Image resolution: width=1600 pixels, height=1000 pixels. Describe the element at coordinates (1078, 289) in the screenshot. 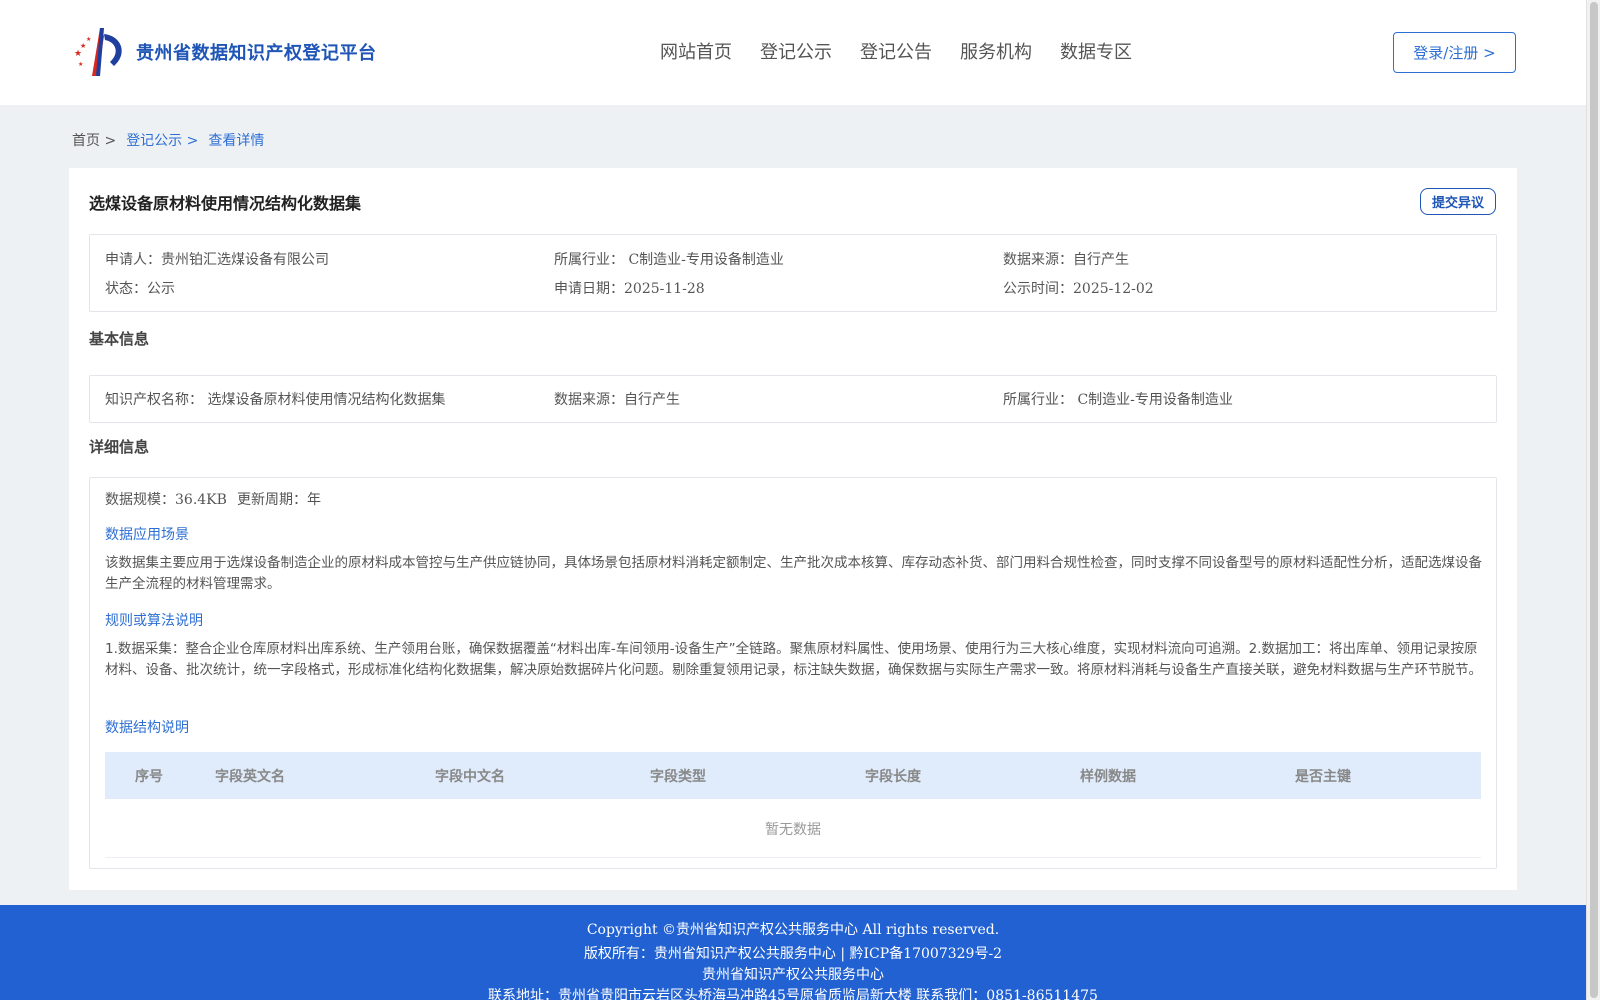

I see `publish-date-field: 公示时间：2025-12-02` at that location.